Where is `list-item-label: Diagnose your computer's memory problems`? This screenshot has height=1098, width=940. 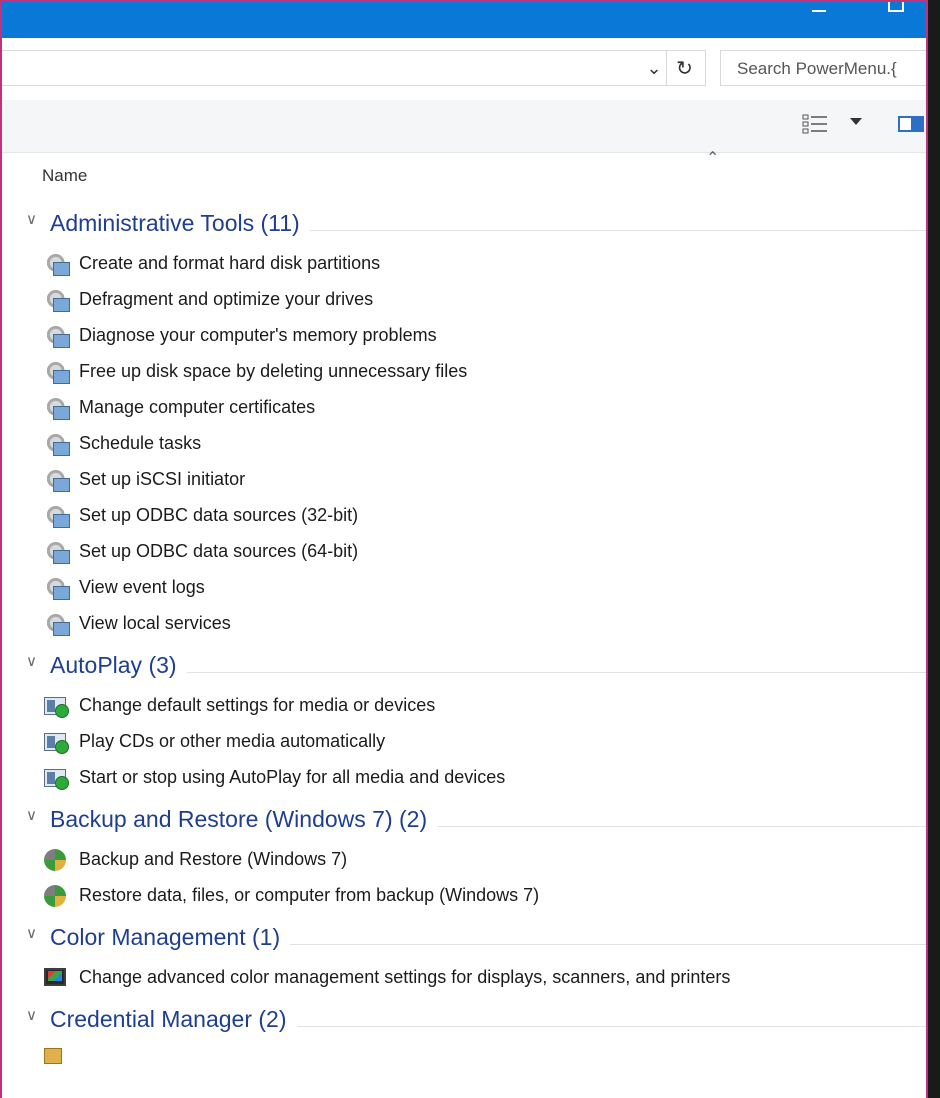
list-item-label: Diagnose your computer's memory problems is located at coordinates (258, 335).